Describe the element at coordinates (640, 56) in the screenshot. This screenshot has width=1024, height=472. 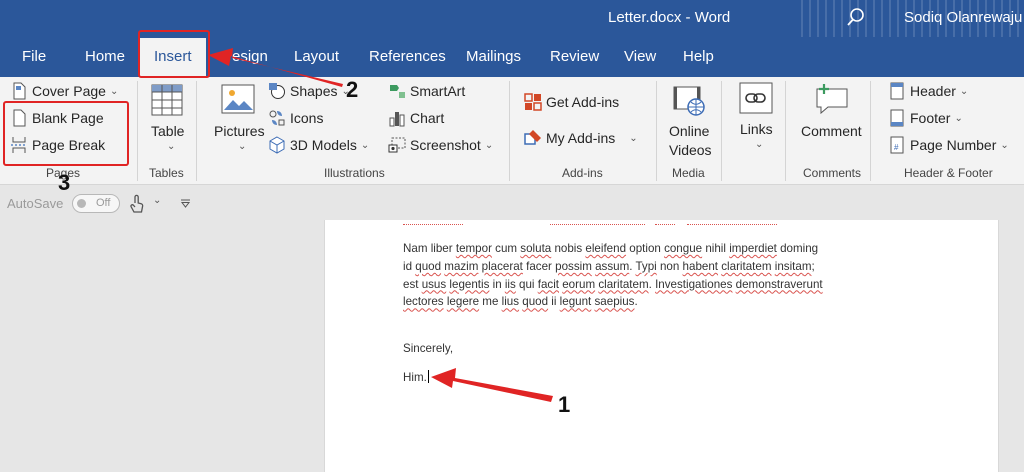
I see `tab-view: View` at that location.